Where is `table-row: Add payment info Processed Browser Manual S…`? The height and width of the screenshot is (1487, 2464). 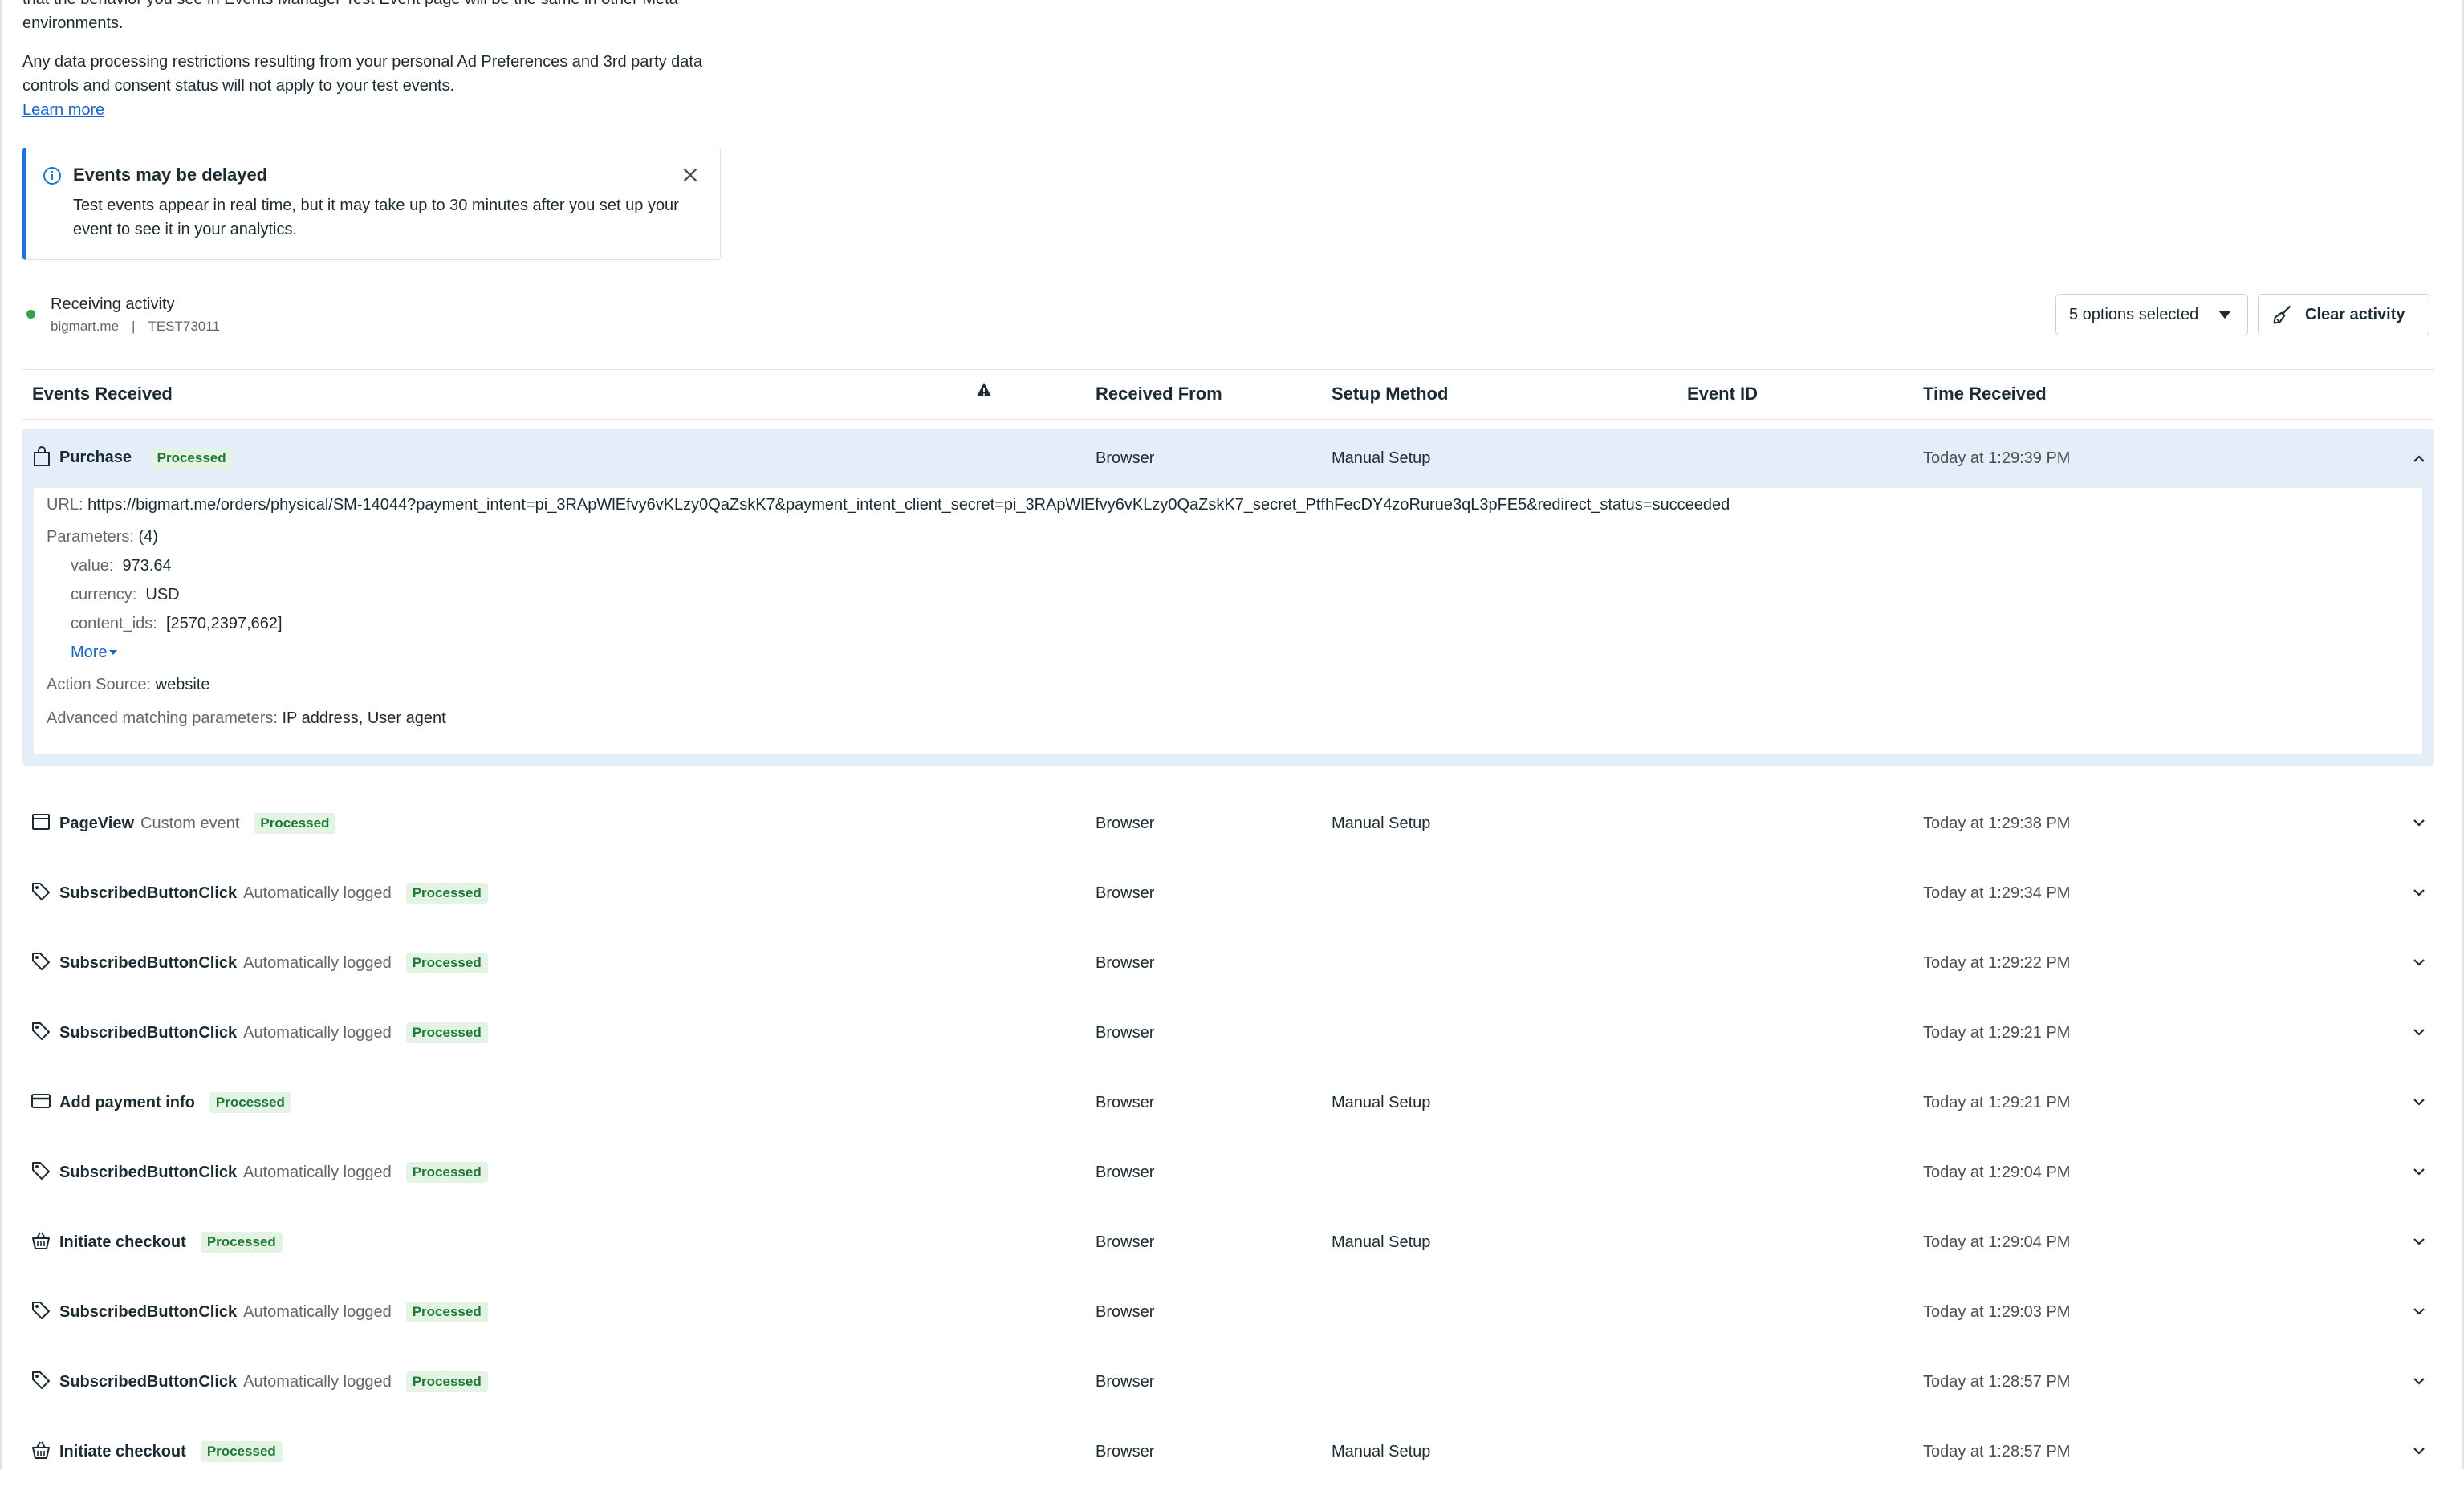
table-row: Add payment info Processed Browser Manual S… is located at coordinates (1228, 1103).